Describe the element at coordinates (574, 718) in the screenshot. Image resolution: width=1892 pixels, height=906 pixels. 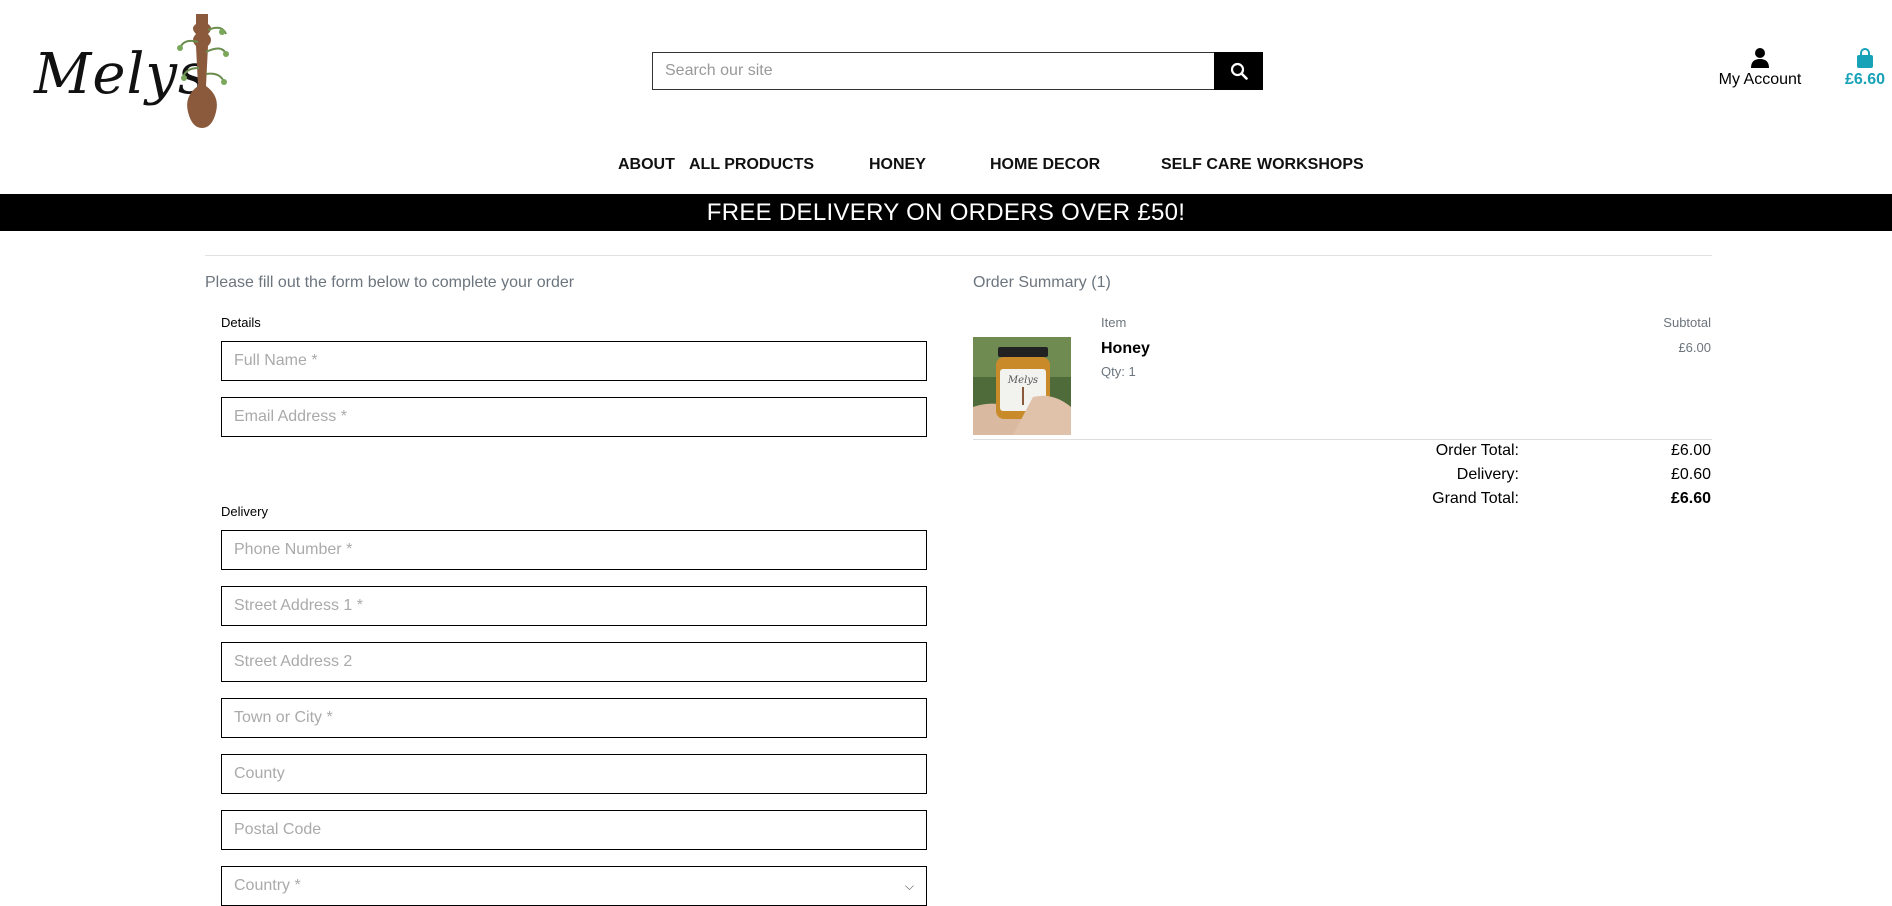
I see `town-city-field` at that location.